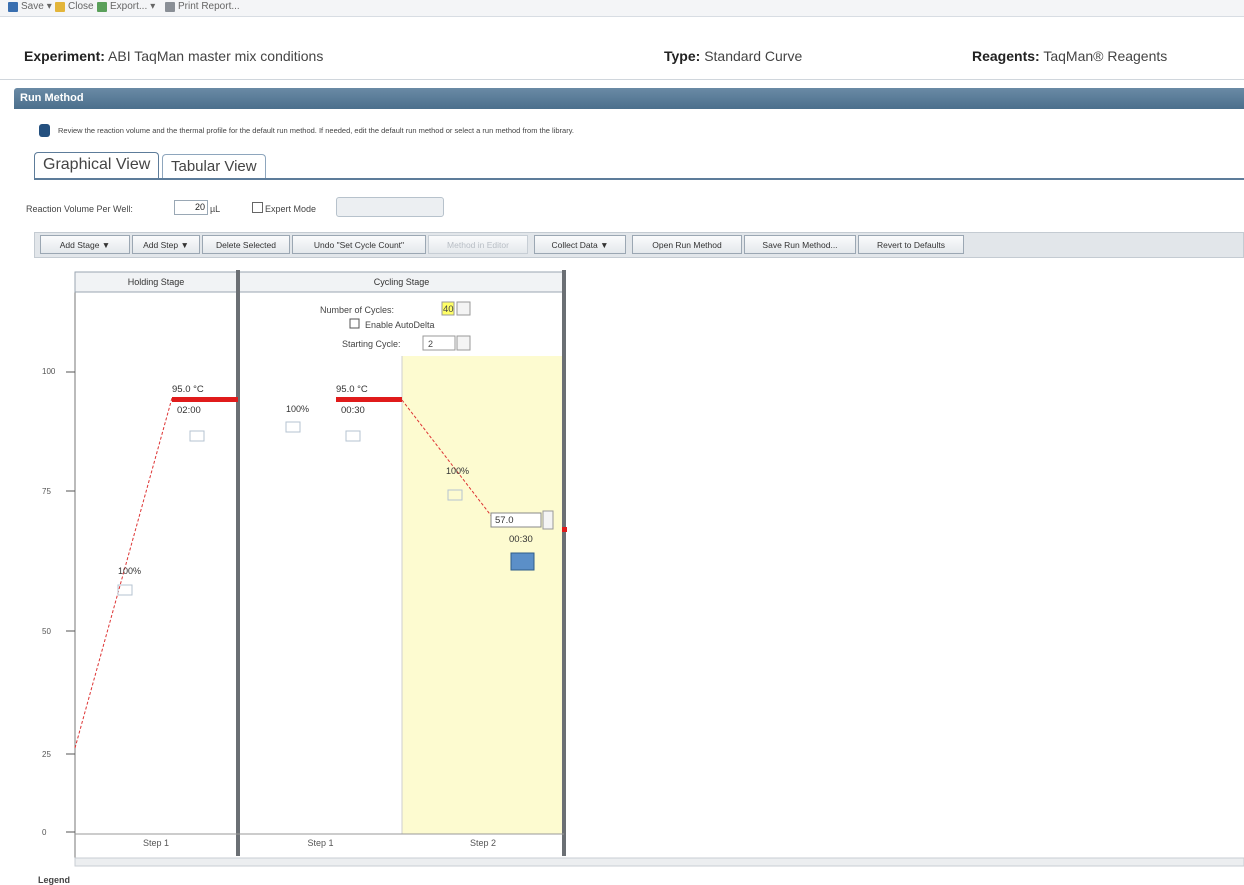  I want to click on hold-temperature-marker, so click(564, 529).